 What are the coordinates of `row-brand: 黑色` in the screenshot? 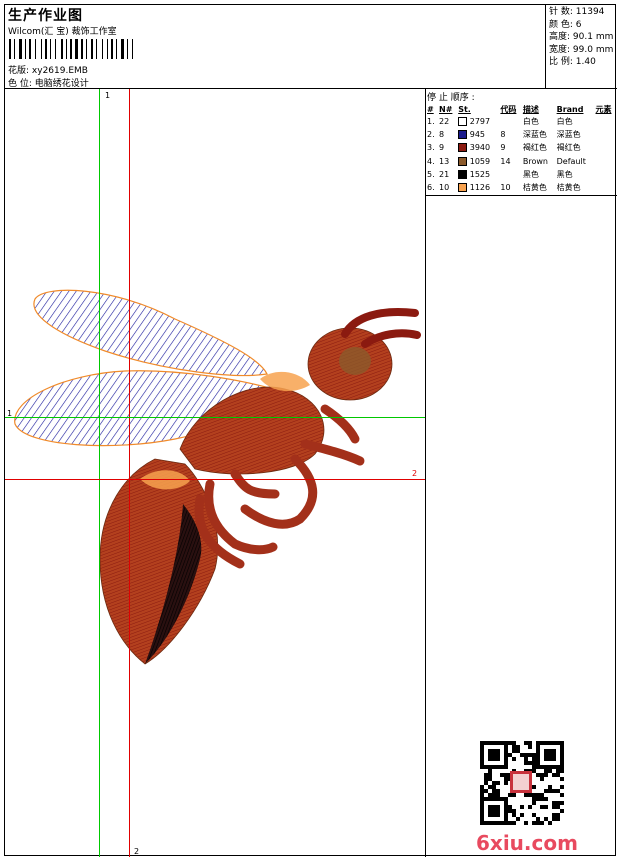 It's located at (564, 174).